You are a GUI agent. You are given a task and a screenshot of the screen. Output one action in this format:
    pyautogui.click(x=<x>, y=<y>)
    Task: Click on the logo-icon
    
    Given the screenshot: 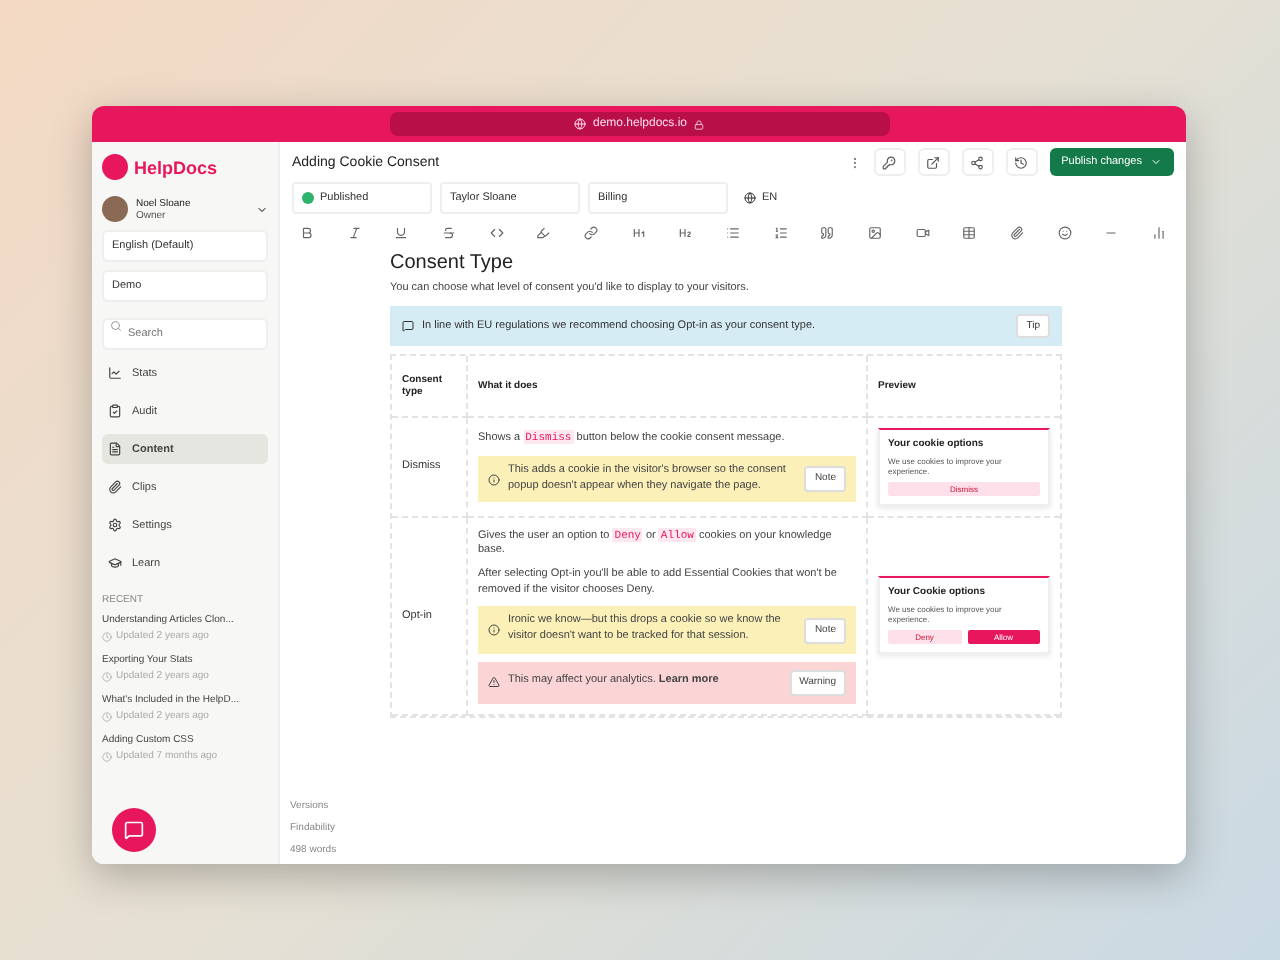 What is the action you would take?
    pyautogui.click(x=115, y=167)
    